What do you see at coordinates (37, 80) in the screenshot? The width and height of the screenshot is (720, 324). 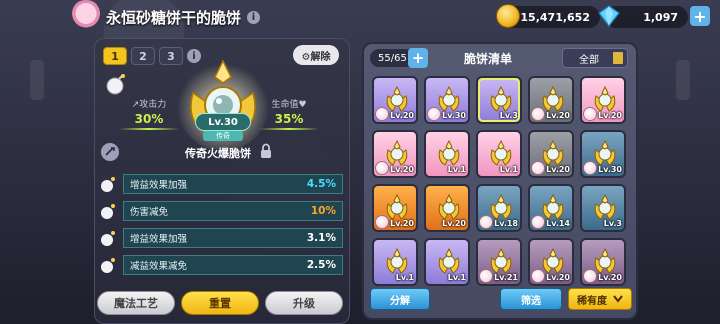 I see `background-pillar-left` at bounding box center [37, 80].